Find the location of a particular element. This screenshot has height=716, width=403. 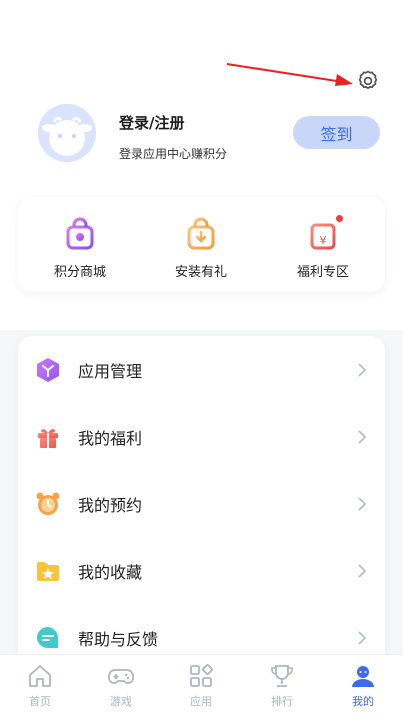

avatar is located at coordinates (67, 133).